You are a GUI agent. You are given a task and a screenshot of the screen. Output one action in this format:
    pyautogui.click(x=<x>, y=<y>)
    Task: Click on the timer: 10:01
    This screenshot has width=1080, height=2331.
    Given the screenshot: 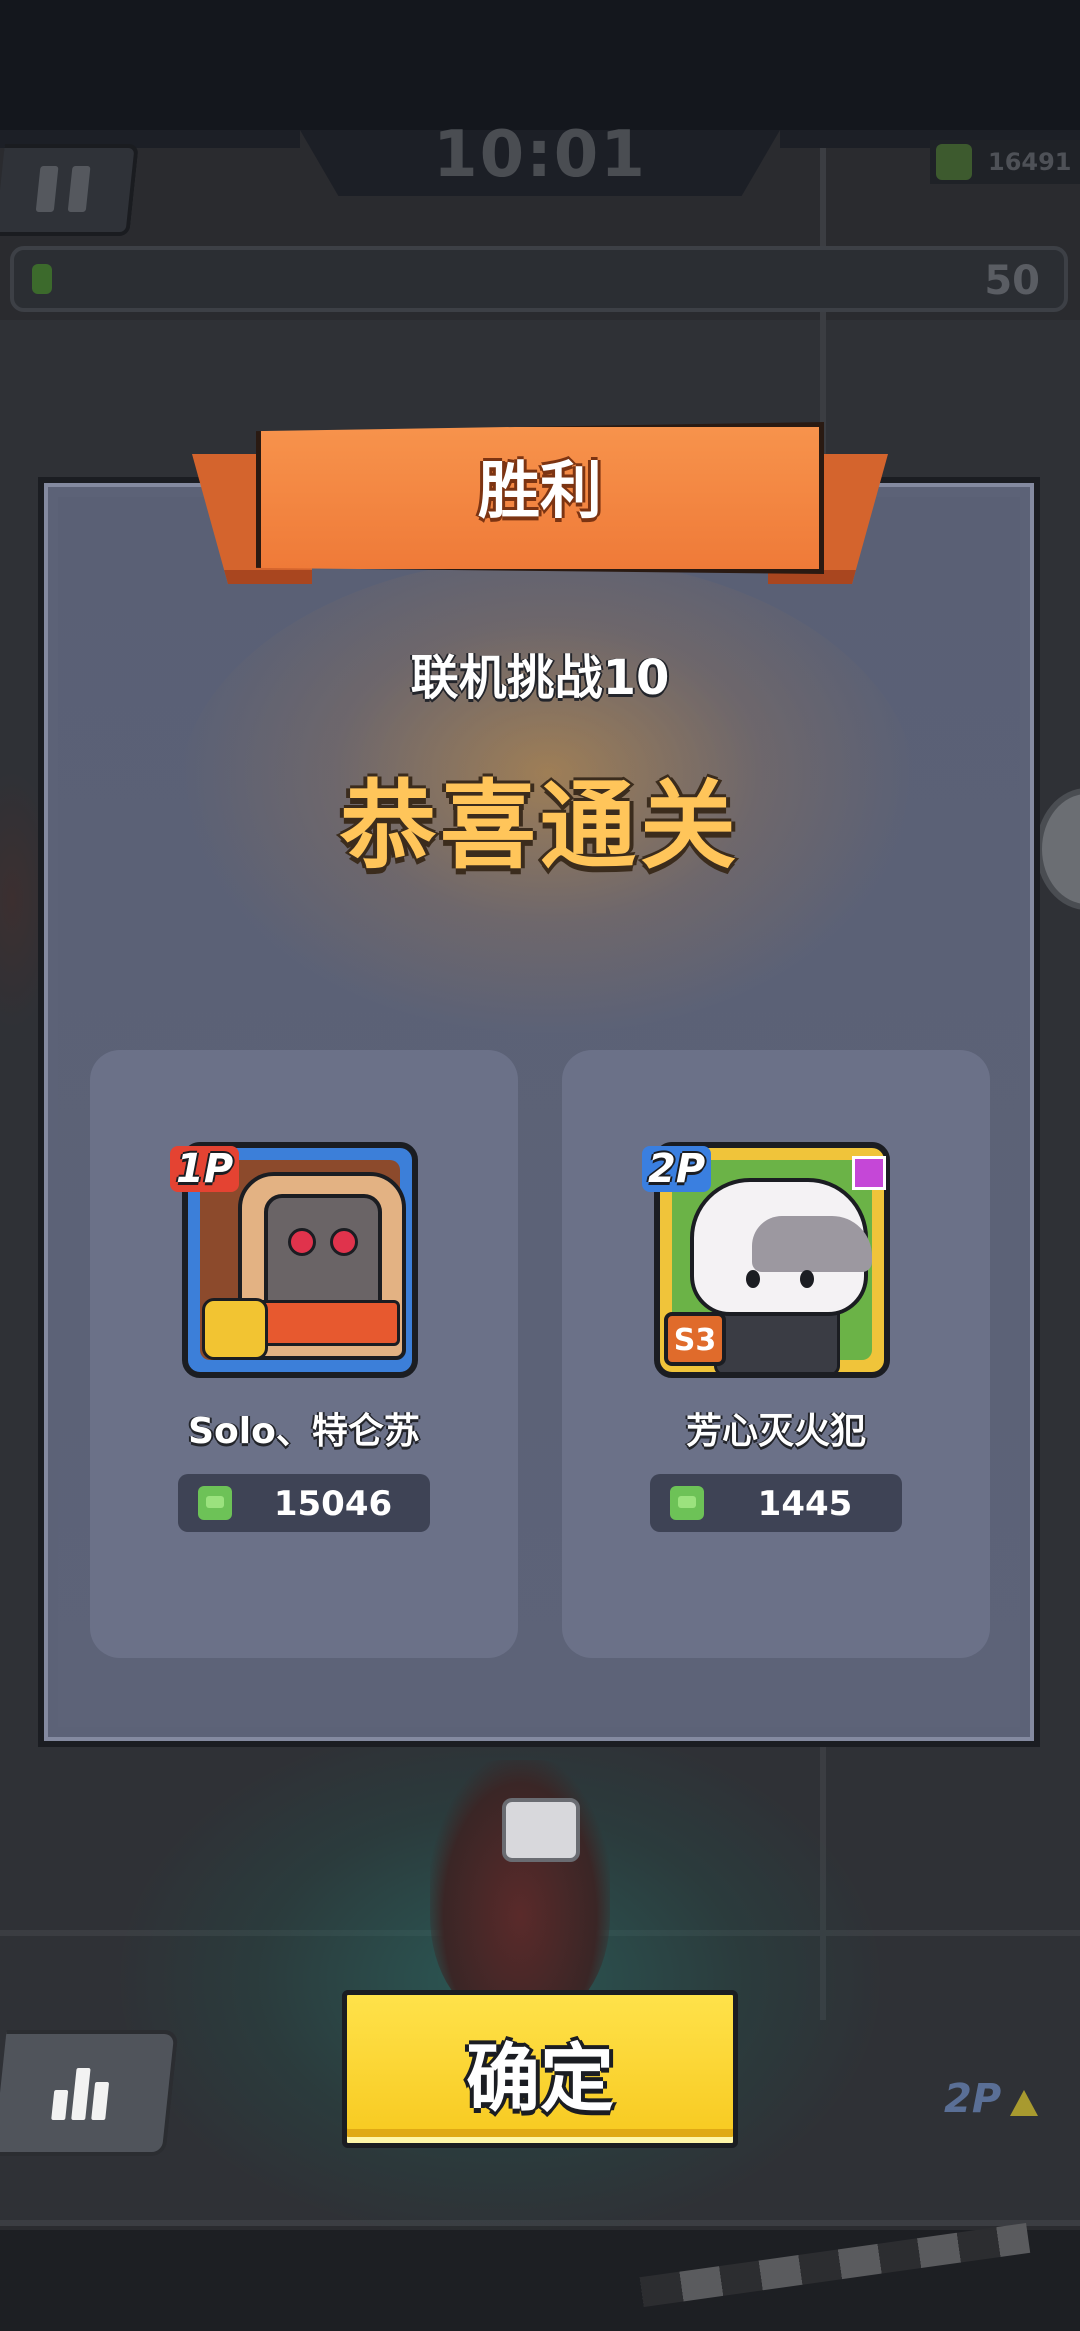 What is the action you would take?
    pyautogui.click(x=540, y=155)
    